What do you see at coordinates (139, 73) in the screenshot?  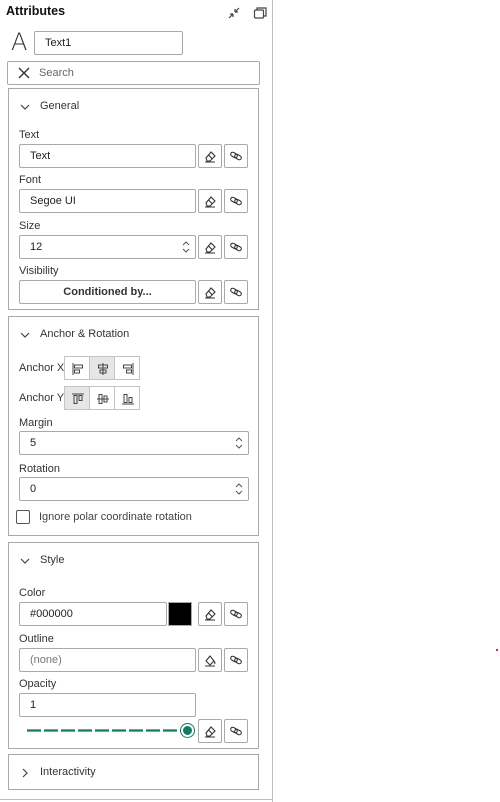 I see `search-input` at bounding box center [139, 73].